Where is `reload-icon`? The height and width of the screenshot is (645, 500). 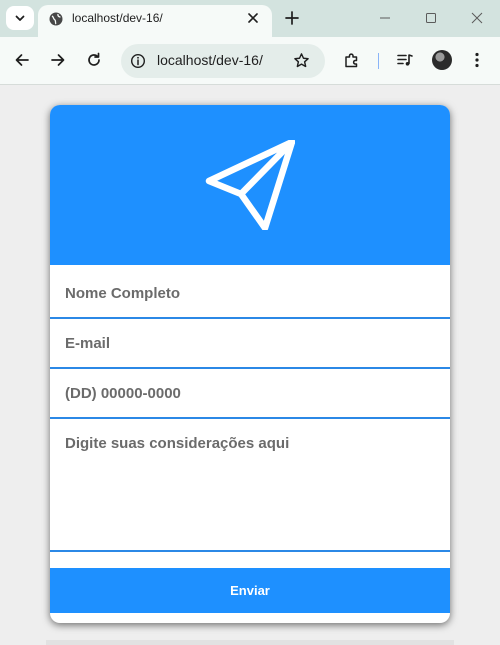
reload-icon is located at coordinates (94, 60).